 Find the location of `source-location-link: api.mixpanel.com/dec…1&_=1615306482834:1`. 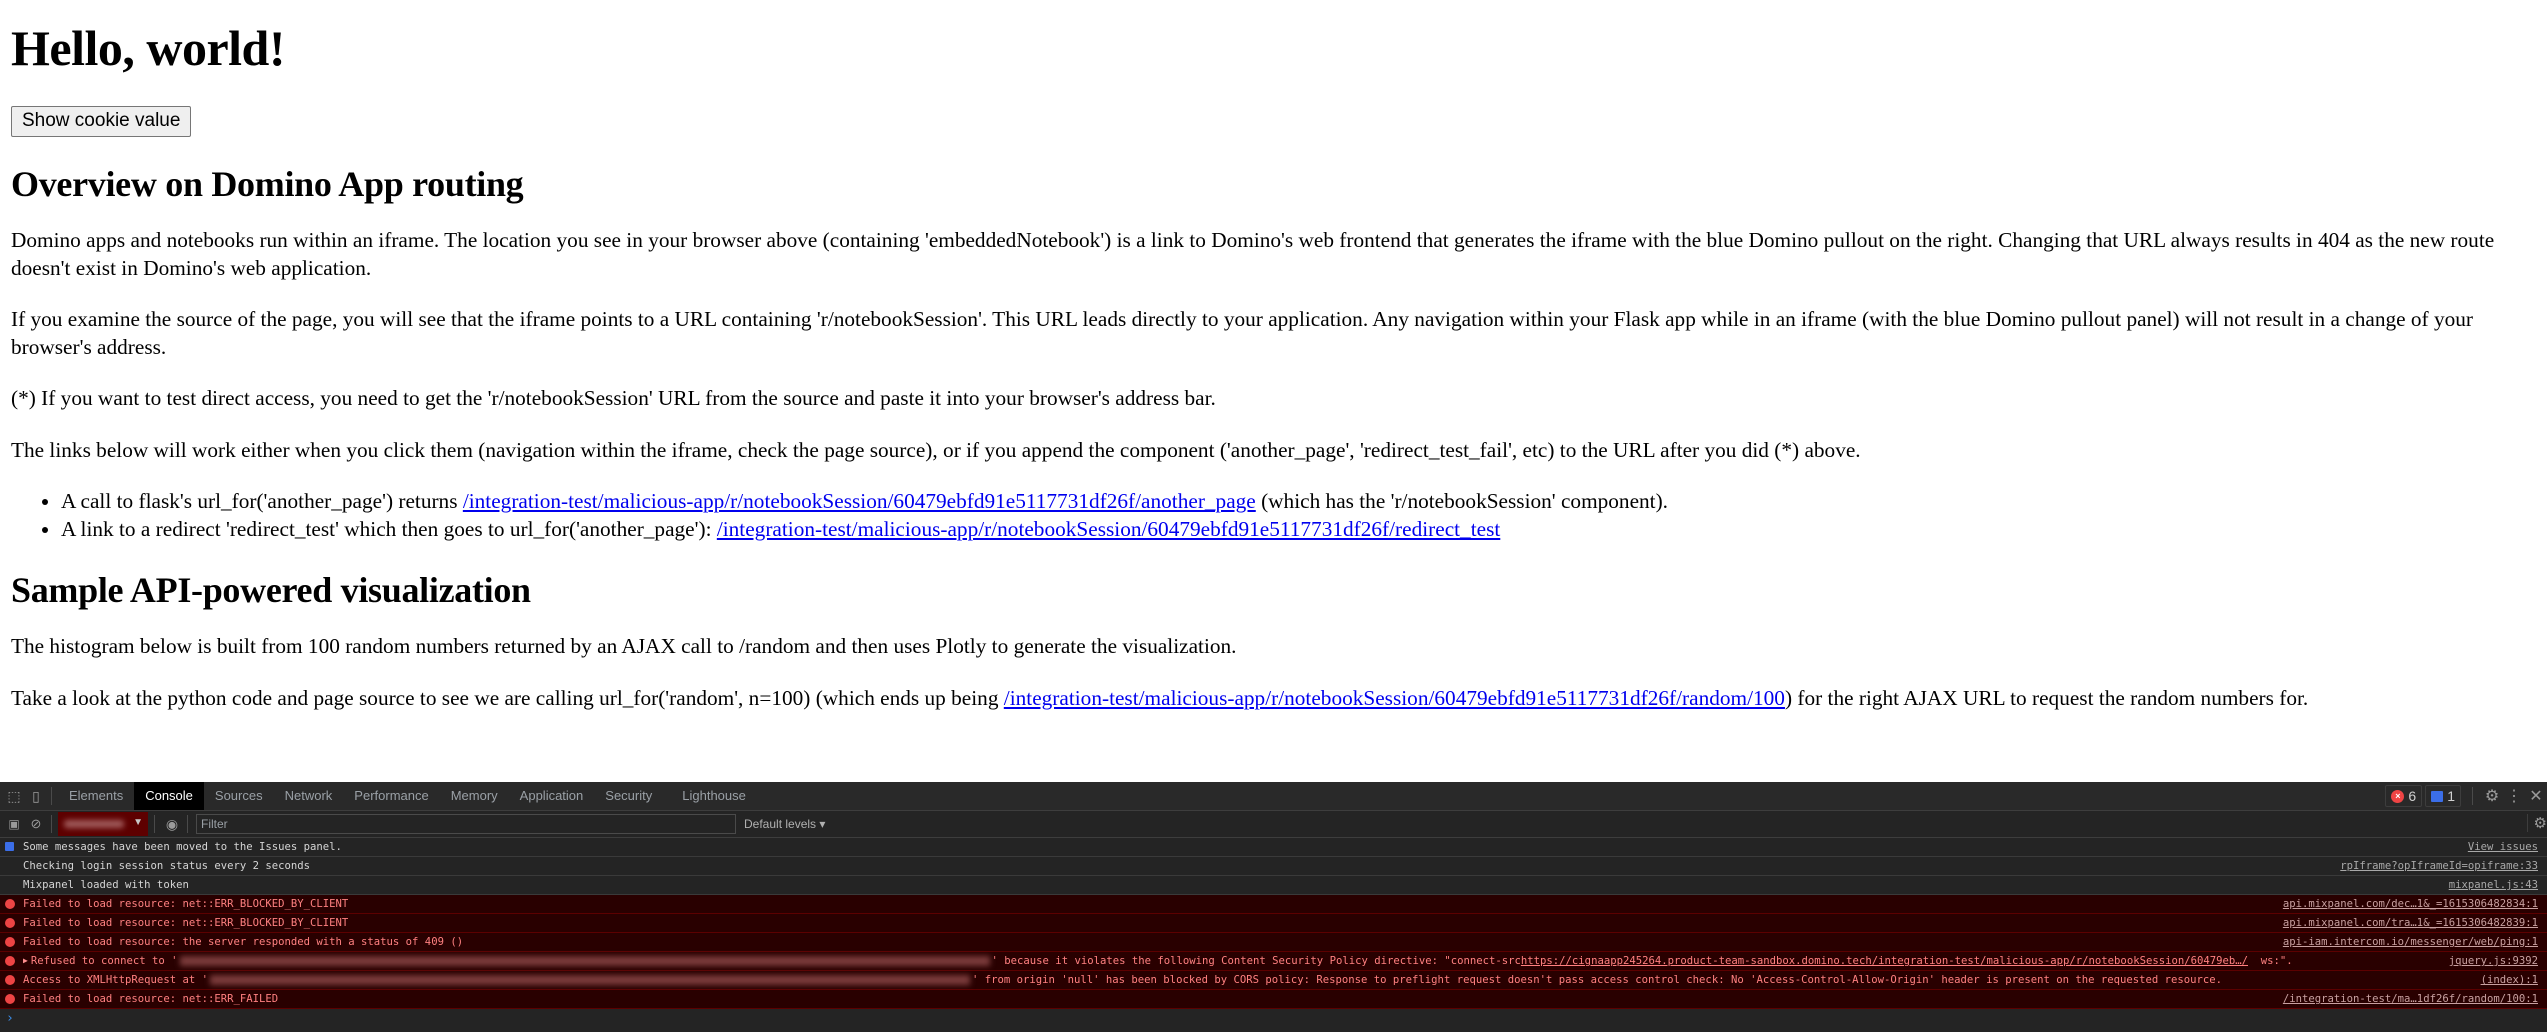

source-location-link: api.mixpanel.com/dec…1&_=1615306482834:1 is located at coordinates (2410, 904).